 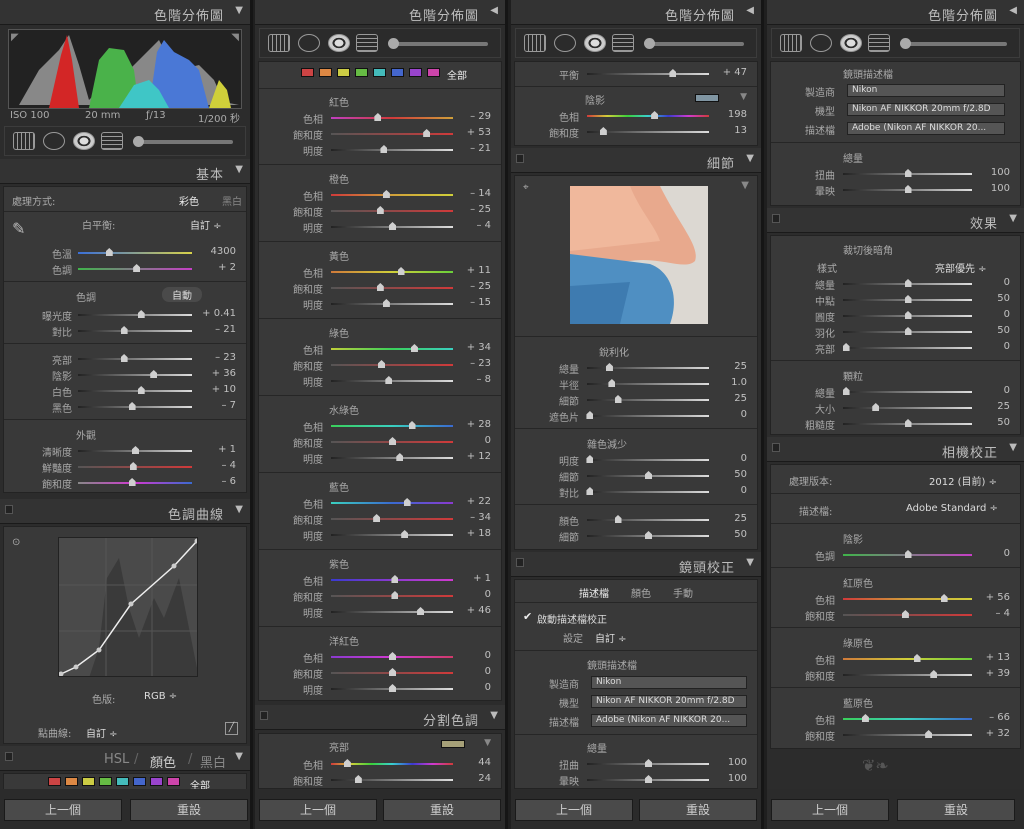 I want to click on make-select: Nikon, so click(x=669, y=682).